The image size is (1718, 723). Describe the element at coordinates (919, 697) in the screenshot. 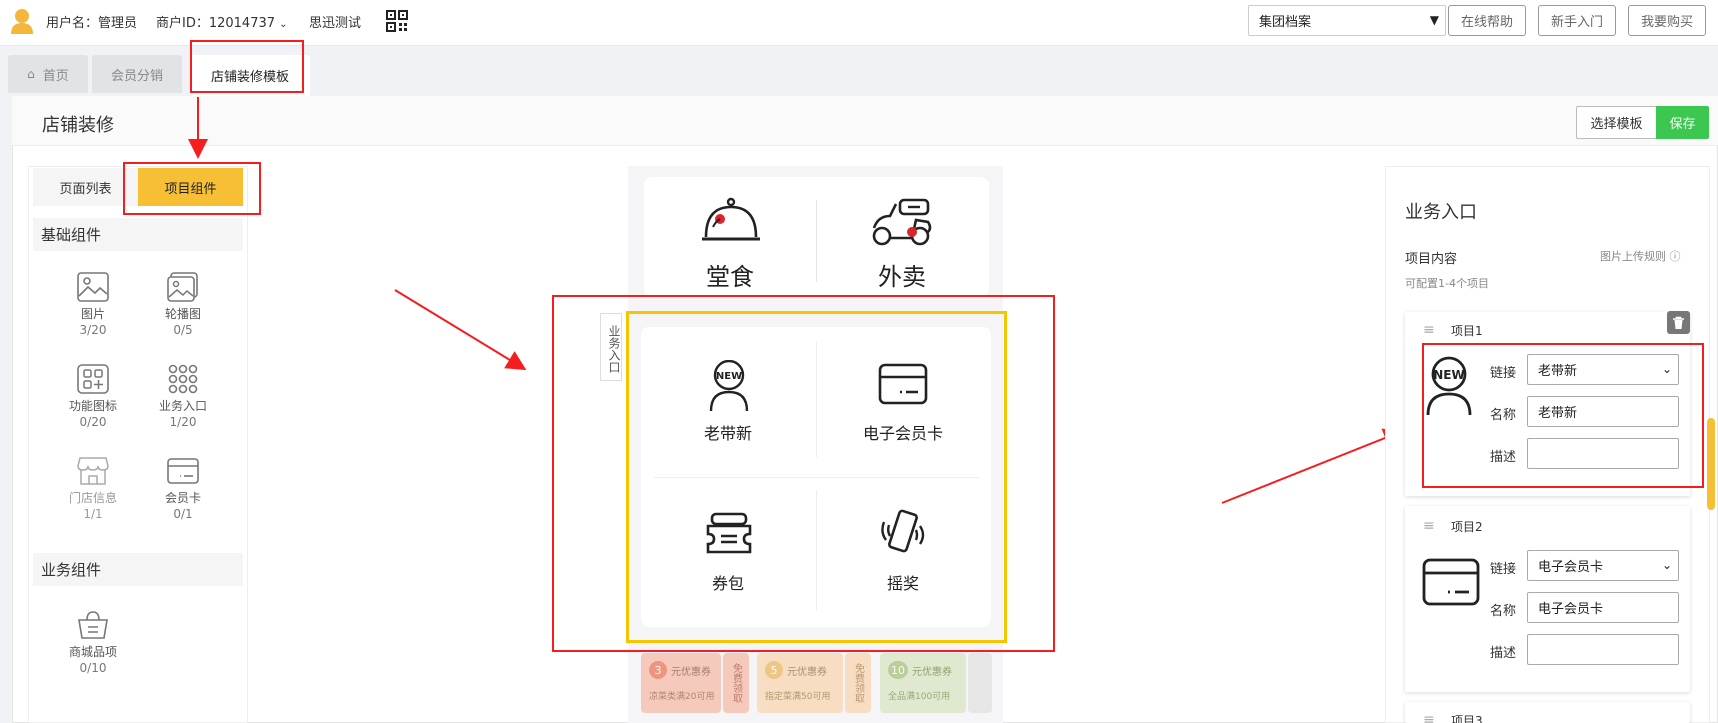

I see `coupon-sub: 全品满100可用` at that location.